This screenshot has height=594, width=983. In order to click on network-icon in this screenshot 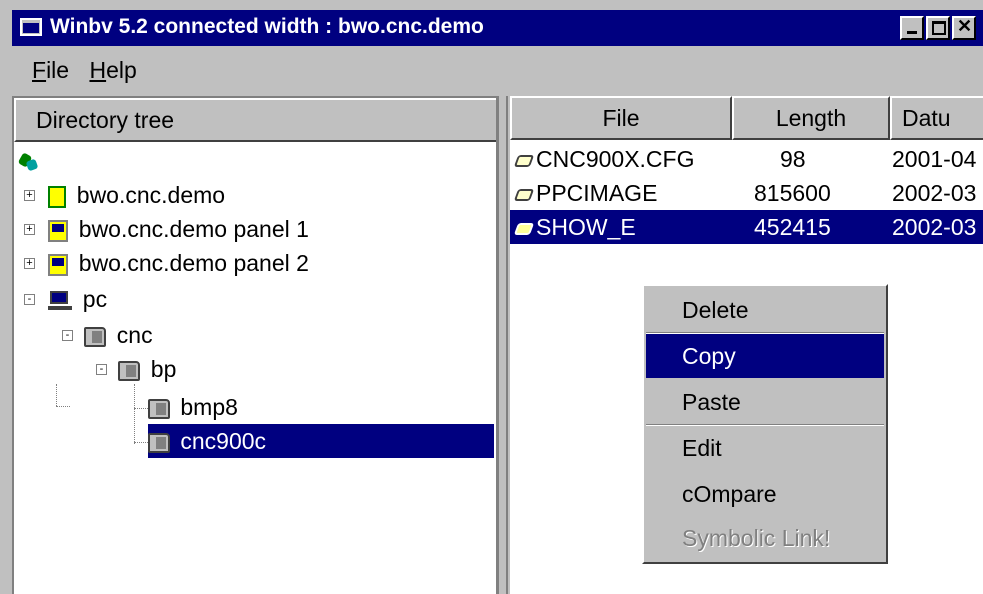, I will do `click(29, 163)`.